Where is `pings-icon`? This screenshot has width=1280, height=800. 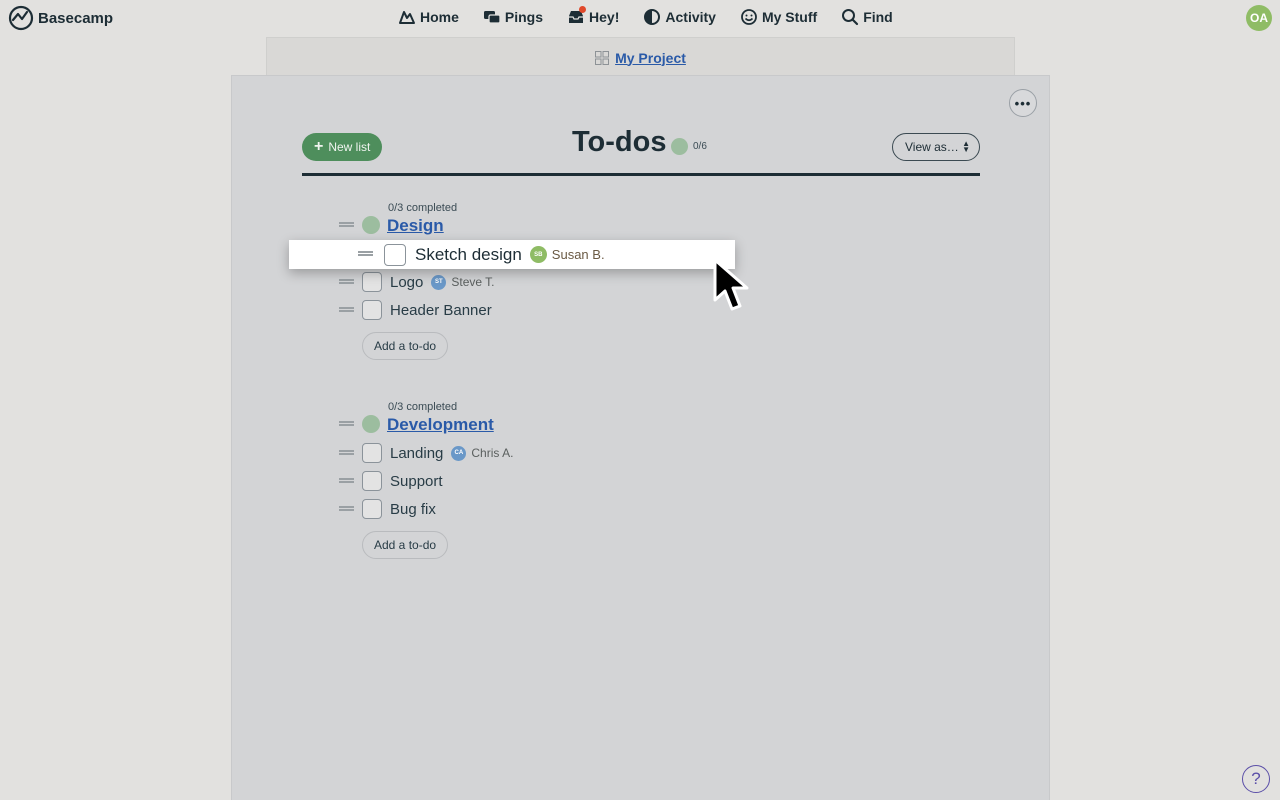
pings-icon is located at coordinates (492, 17).